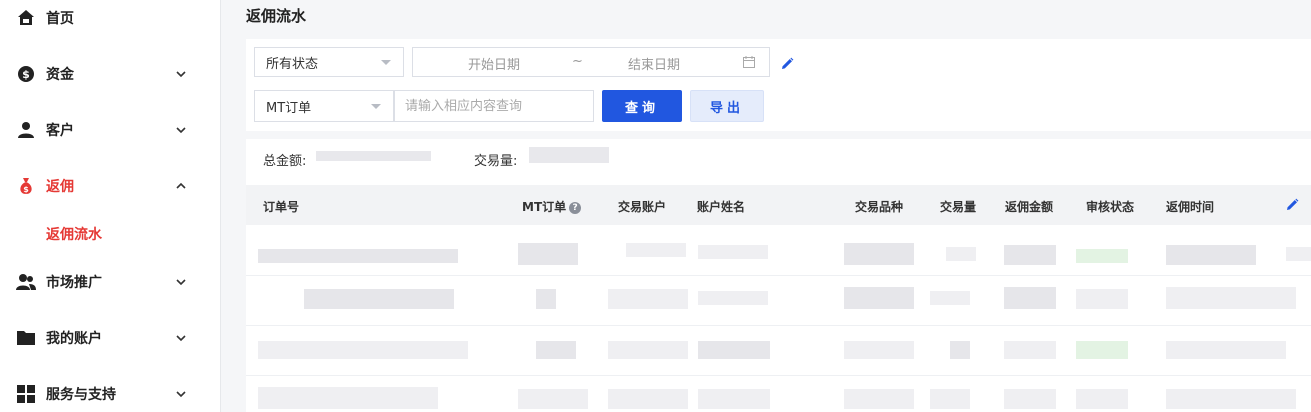 This screenshot has height=412, width=1311. What do you see at coordinates (26, 338) in the screenshot?
I see `folder-icon` at bounding box center [26, 338].